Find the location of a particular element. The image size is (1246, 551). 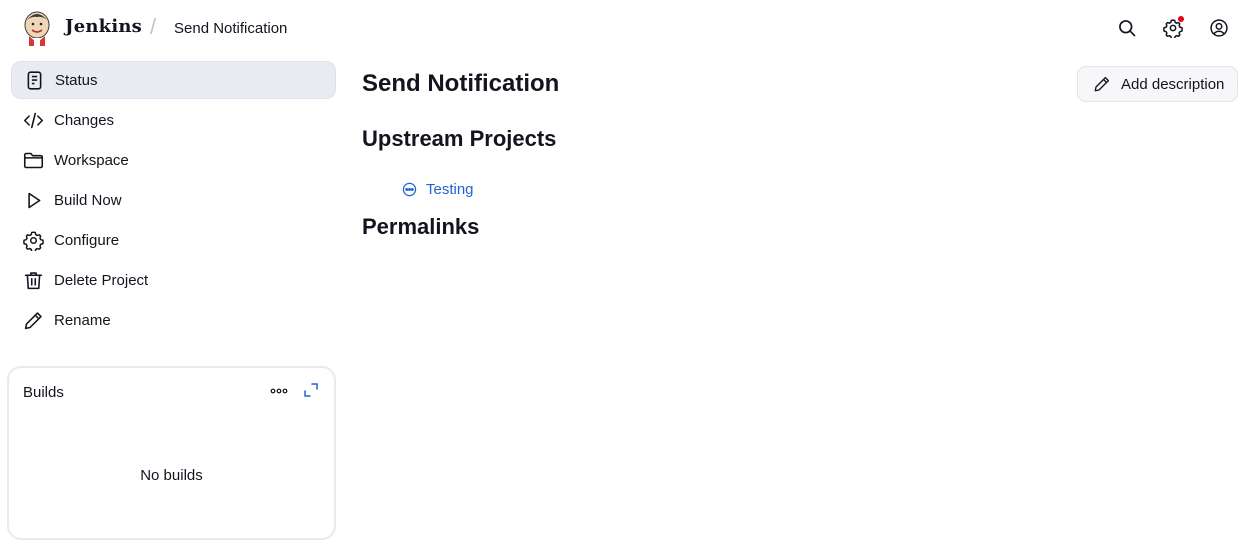

builds-title: Builds is located at coordinates (43, 392).